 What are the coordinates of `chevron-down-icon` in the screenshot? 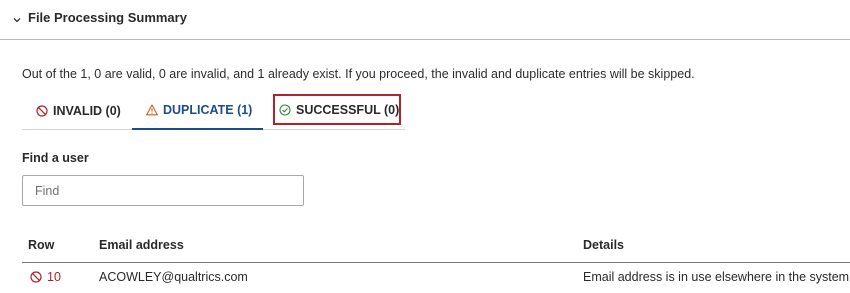 It's located at (17, 20).